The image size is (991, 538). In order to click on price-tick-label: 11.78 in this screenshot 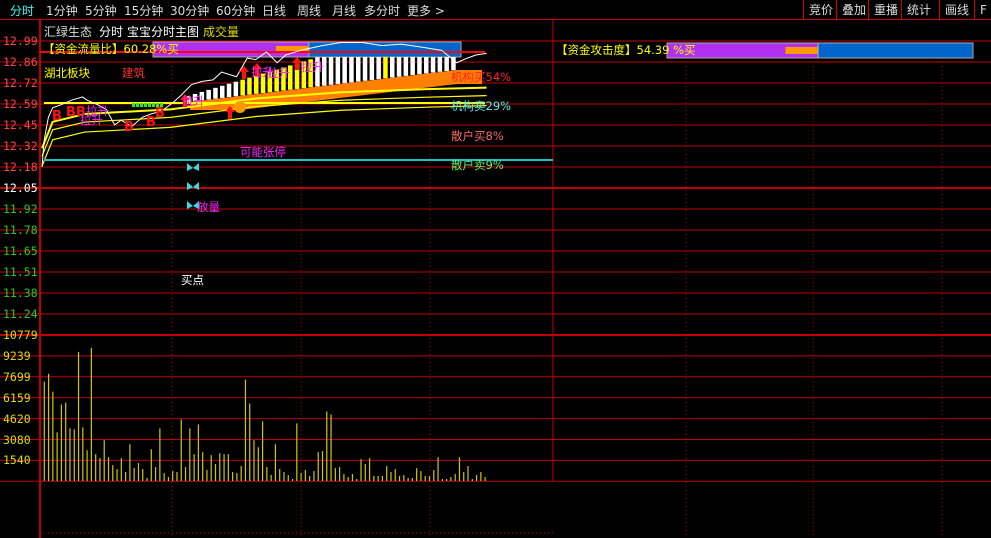, I will do `click(20, 230)`.